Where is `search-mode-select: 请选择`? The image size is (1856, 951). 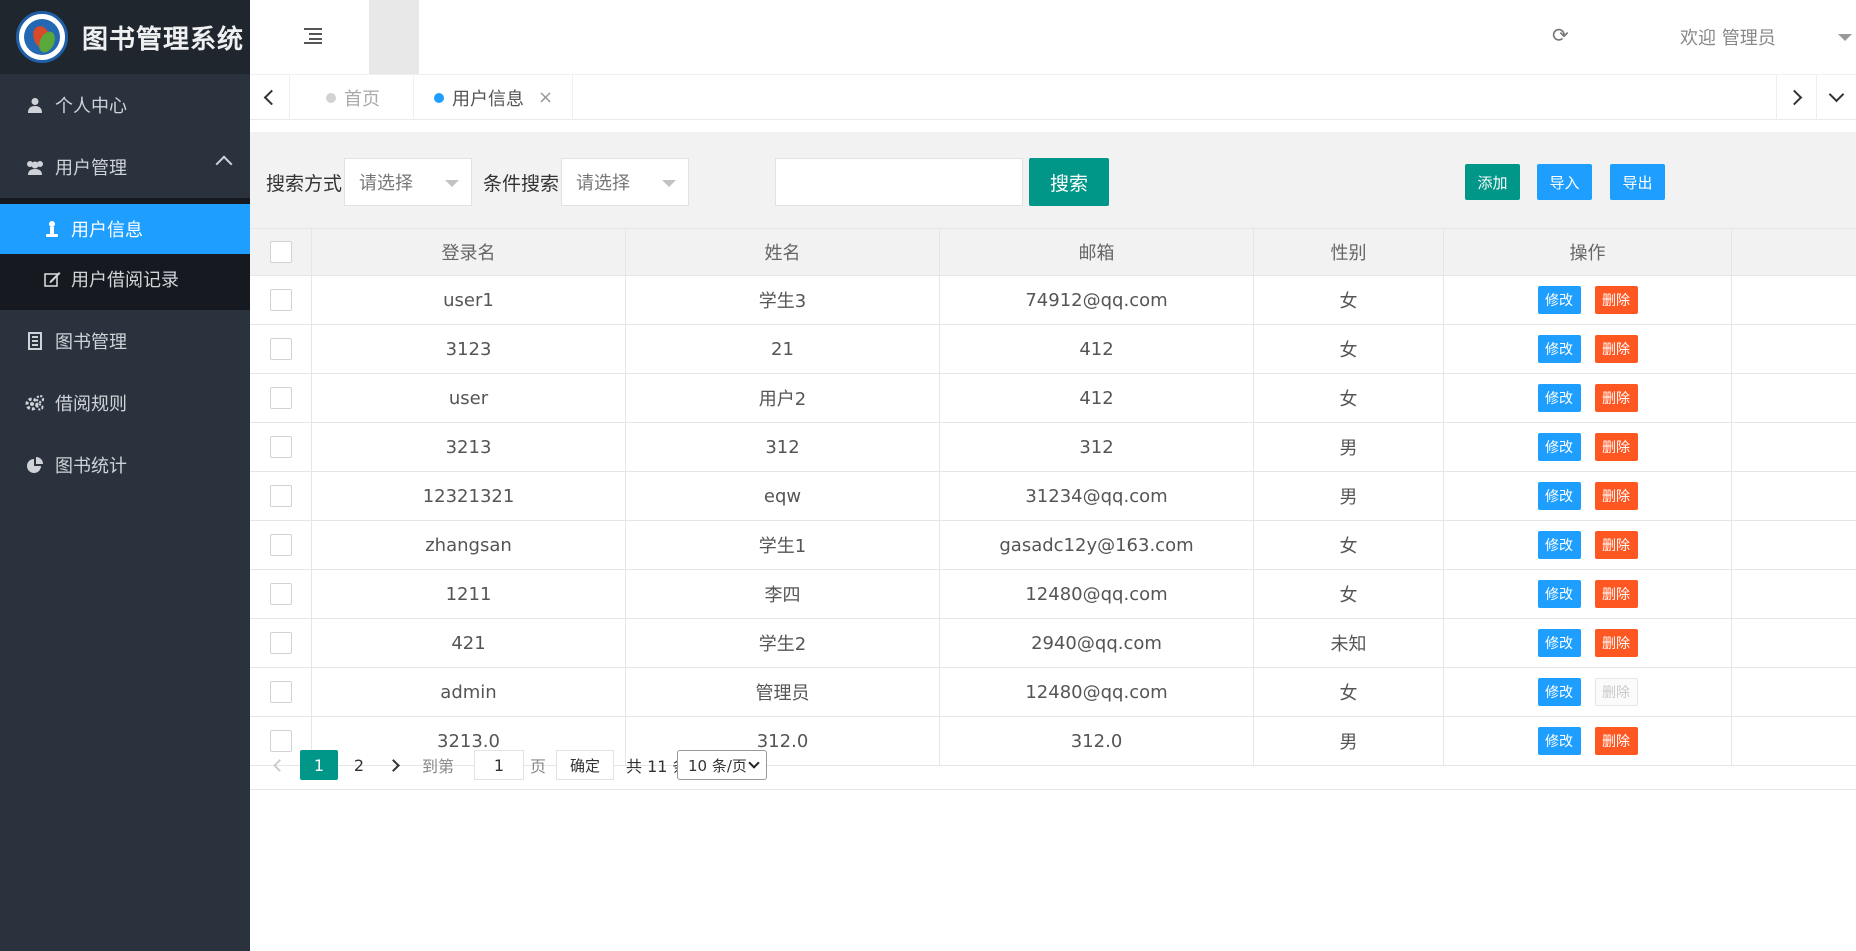 search-mode-select: 请选择 is located at coordinates (408, 182).